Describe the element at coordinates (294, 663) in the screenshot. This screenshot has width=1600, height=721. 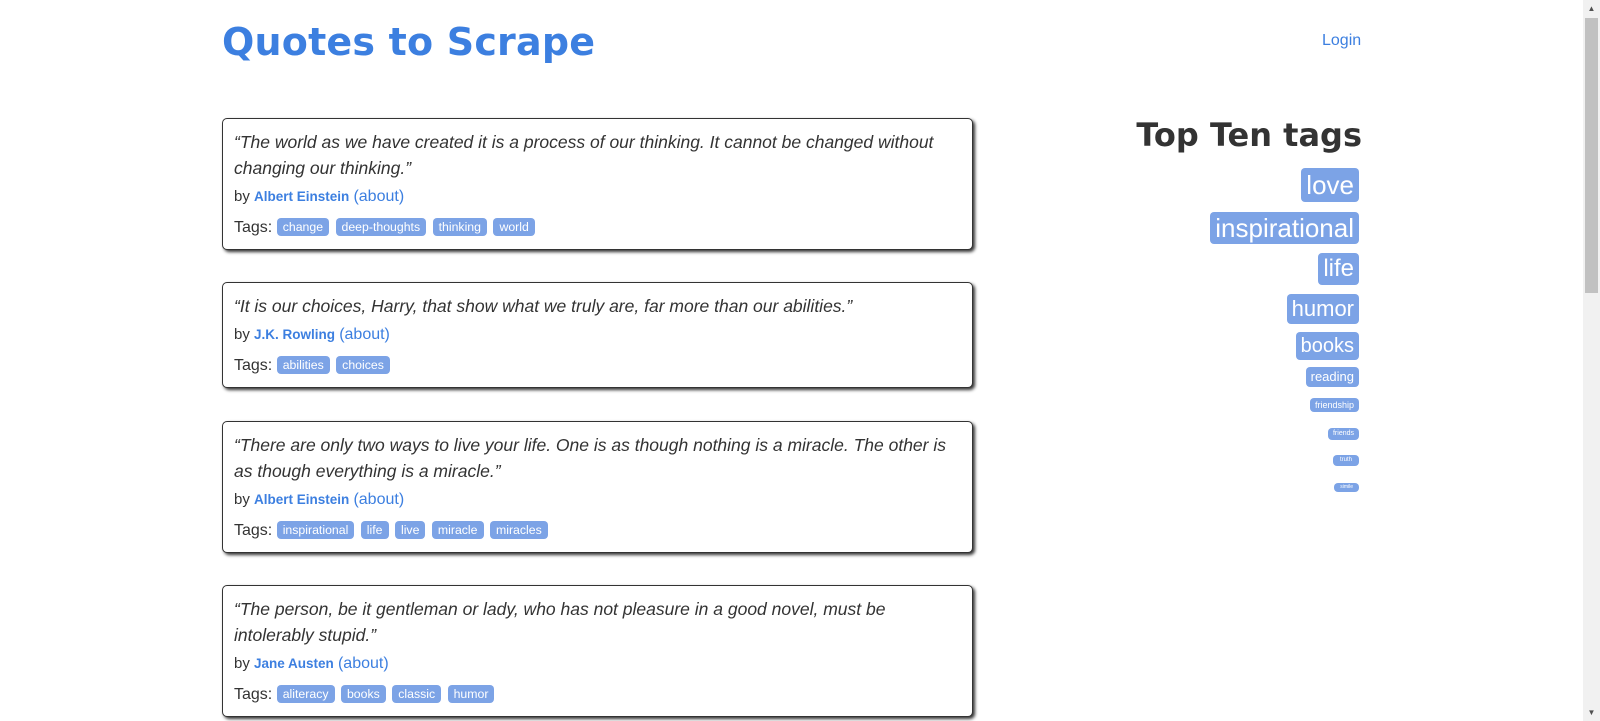
I see `author-name: Jane Austen` at that location.